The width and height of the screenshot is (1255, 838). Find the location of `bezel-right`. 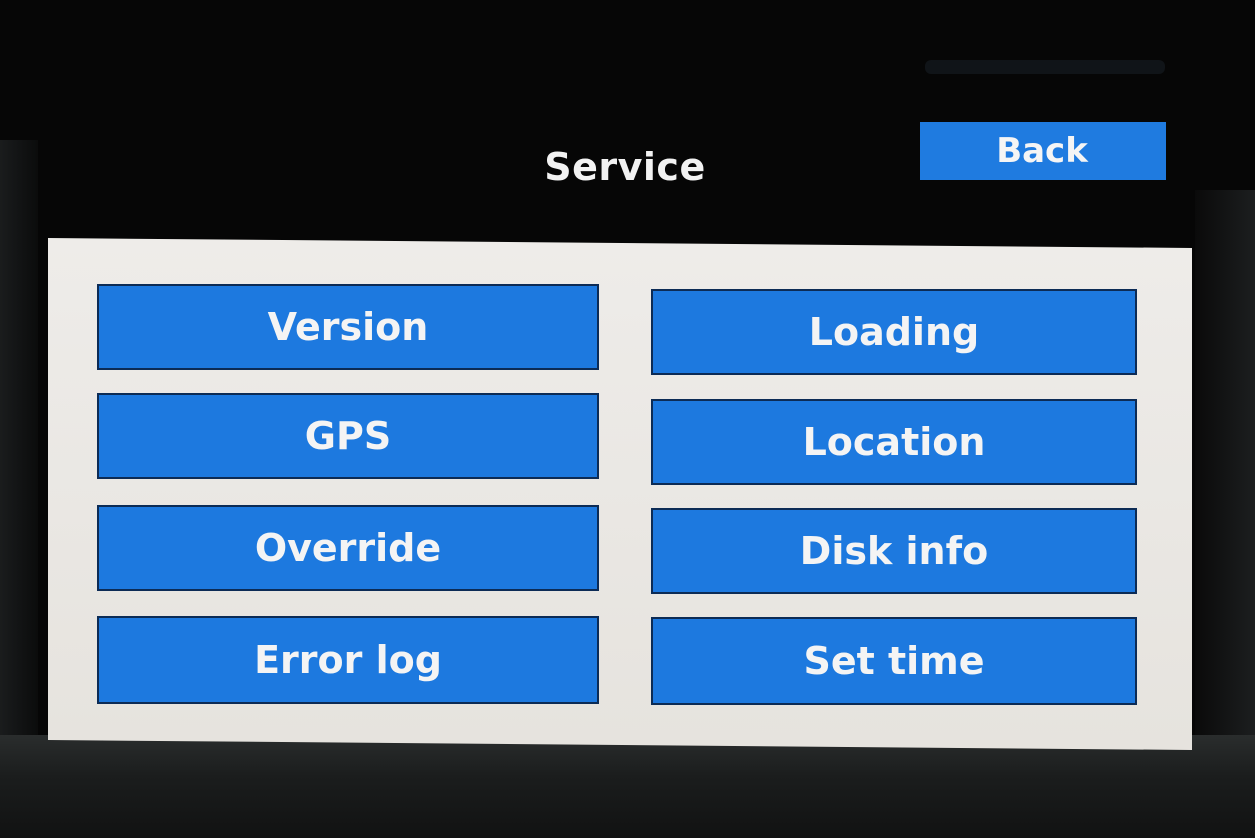

bezel-right is located at coordinates (1225, 470).